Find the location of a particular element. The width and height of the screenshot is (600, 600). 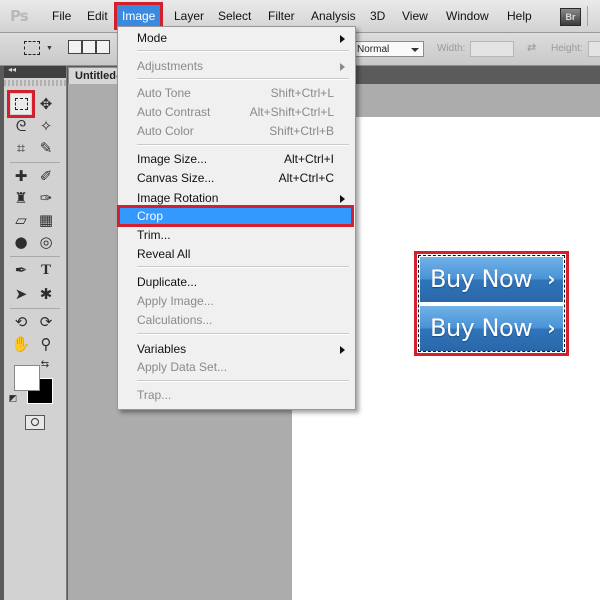

menu-item-canvas-size: Canvas Size... Alt+Ctrl+C is located at coordinates (235, 178).